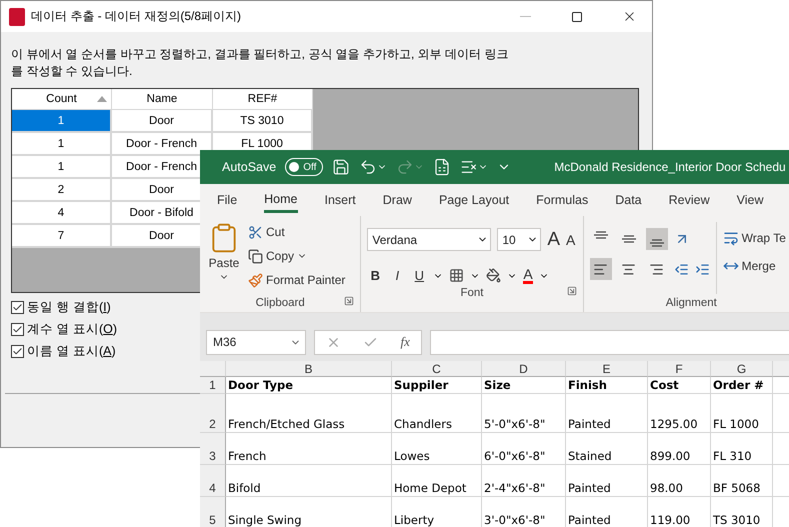 The height and width of the screenshot is (527, 789). I want to click on row-header: 3, so click(213, 449).